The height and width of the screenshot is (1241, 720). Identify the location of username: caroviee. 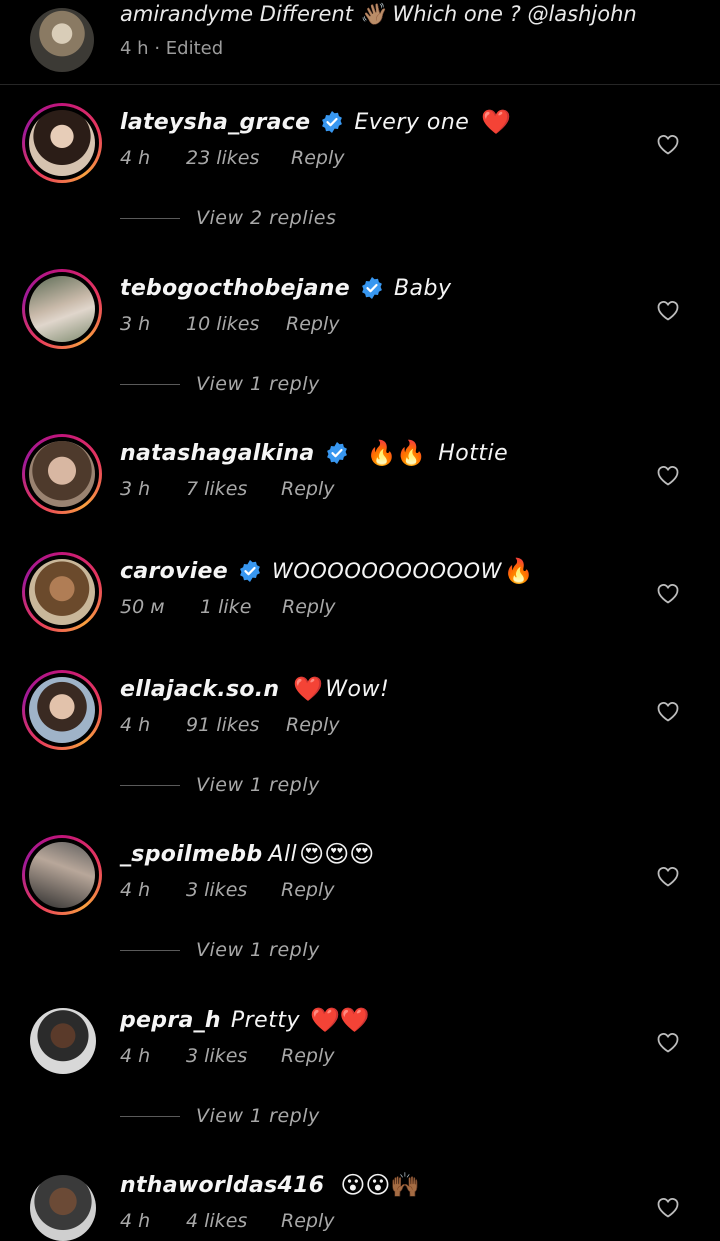
(174, 571).